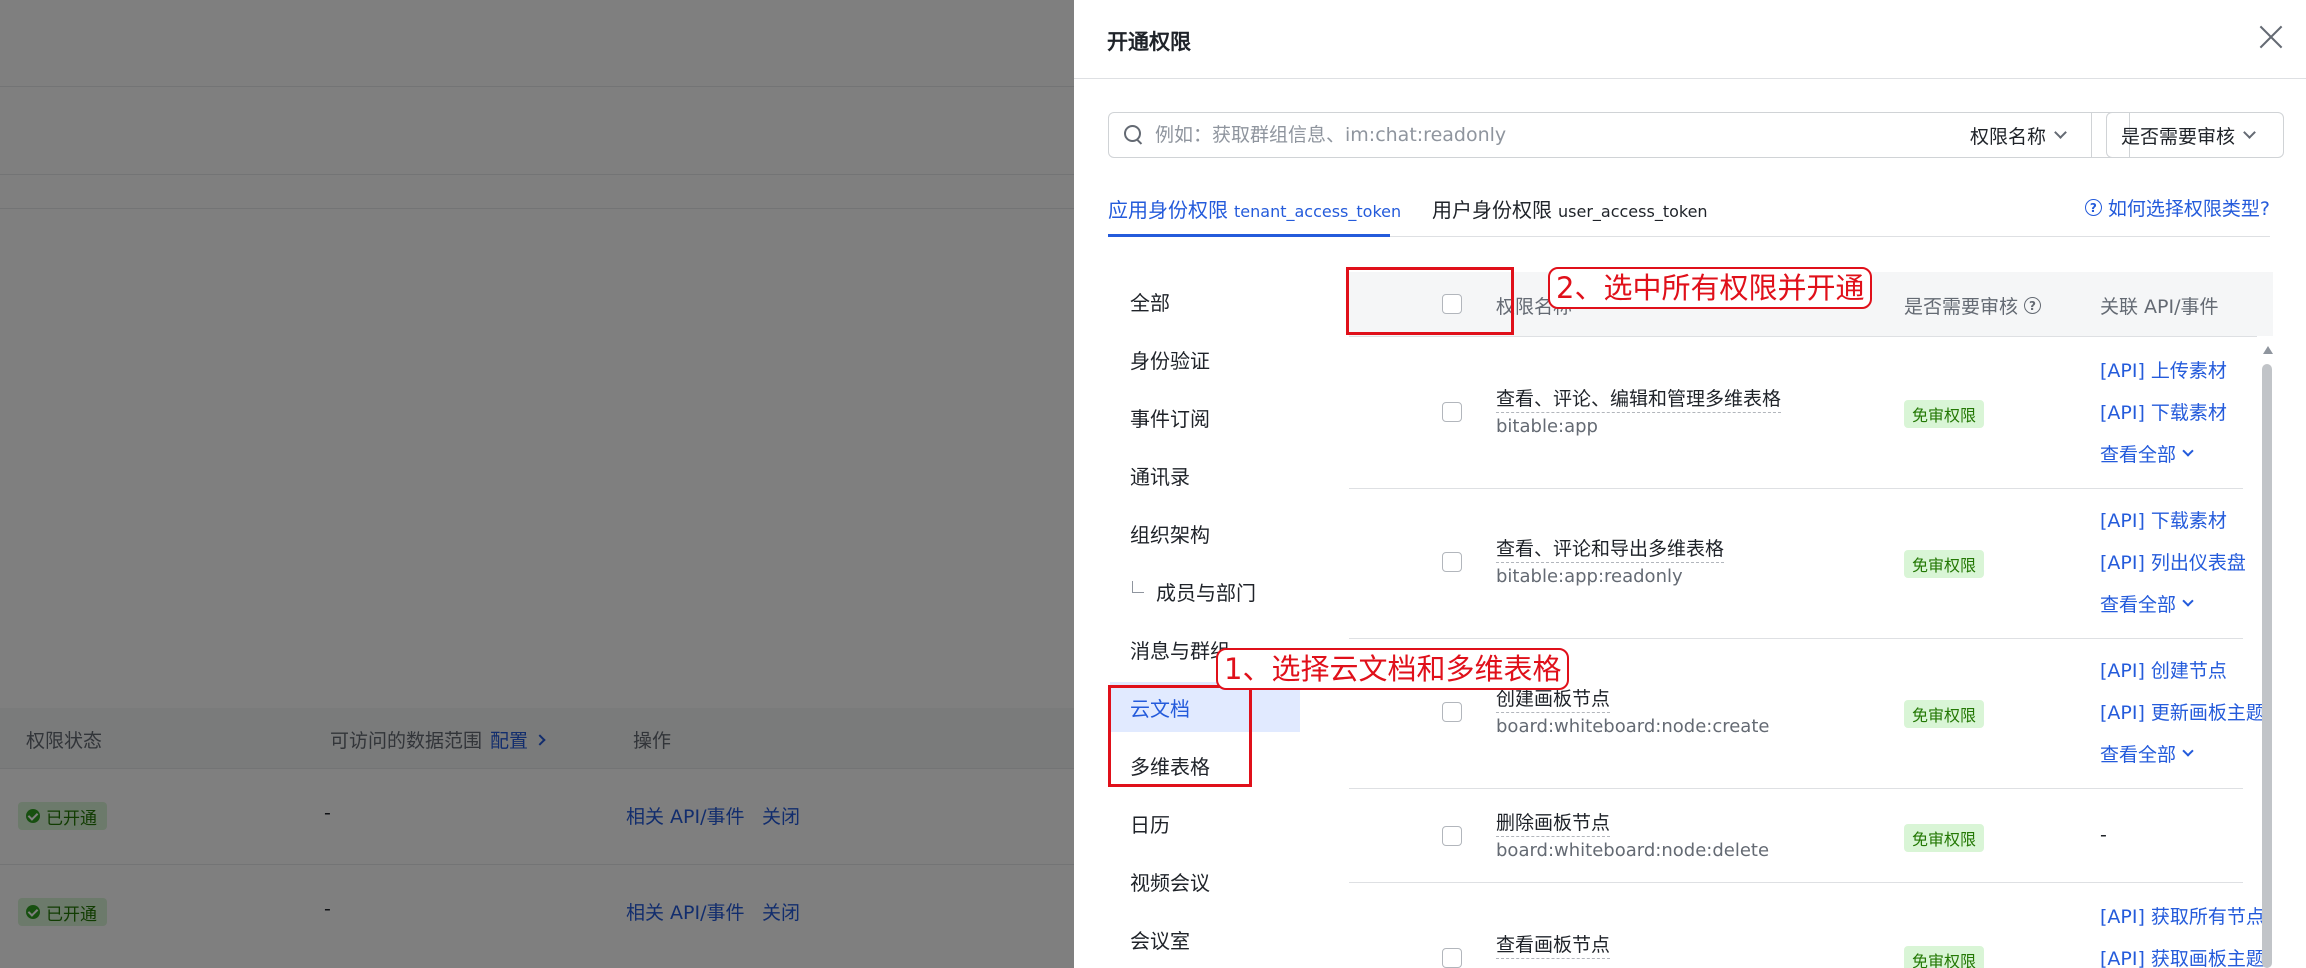 The image size is (2306, 968). Describe the element at coordinates (2268, 350) in the screenshot. I see `scroll-up-arrow-icon` at that location.